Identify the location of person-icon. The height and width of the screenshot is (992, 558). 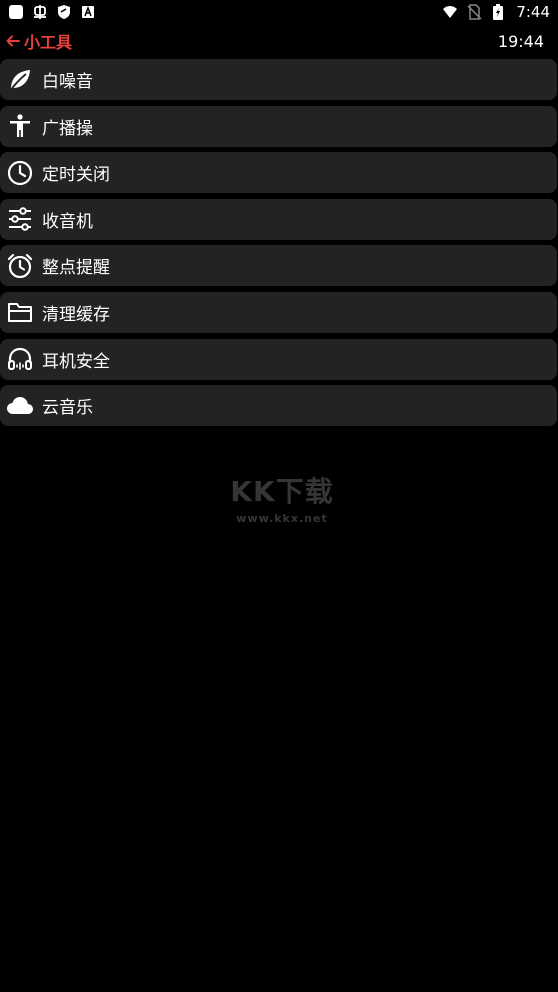
(20, 126).